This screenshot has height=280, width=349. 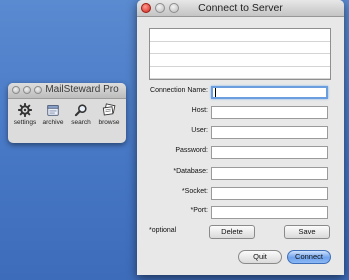 I want to click on search-tool-label: search, so click(x=81, y=122).